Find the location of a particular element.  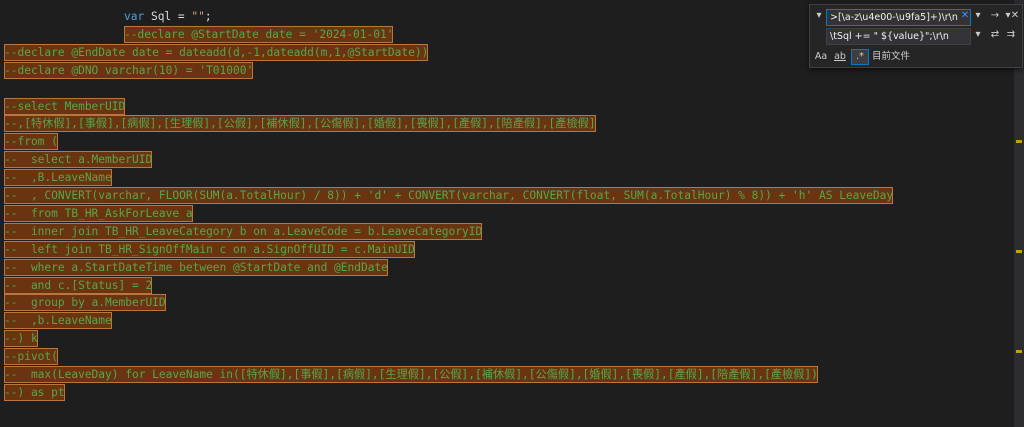

replace-next-icon: ⇄ is located at coordinates (995, 35).